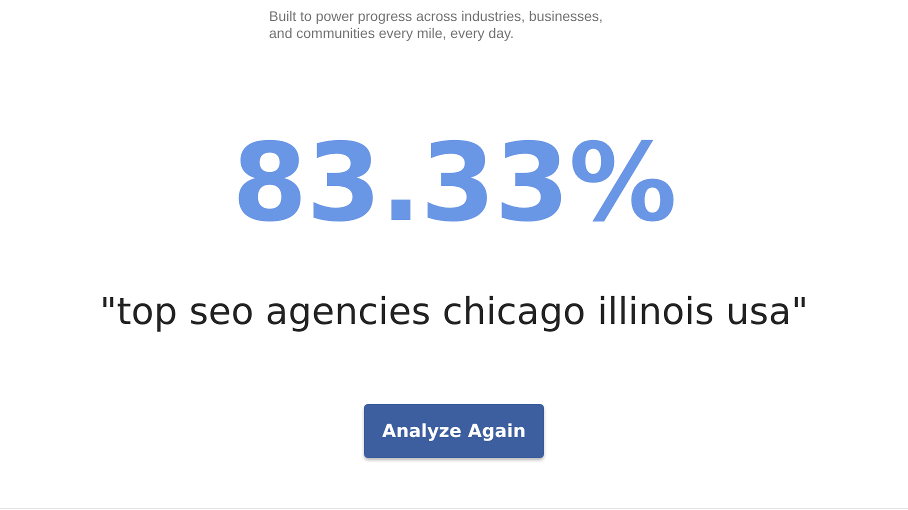  What do you see at coordinates (454, 431) in the screenshot?
I see `analyze-again-button: Analyze Again` at bounding box center [454, 431].